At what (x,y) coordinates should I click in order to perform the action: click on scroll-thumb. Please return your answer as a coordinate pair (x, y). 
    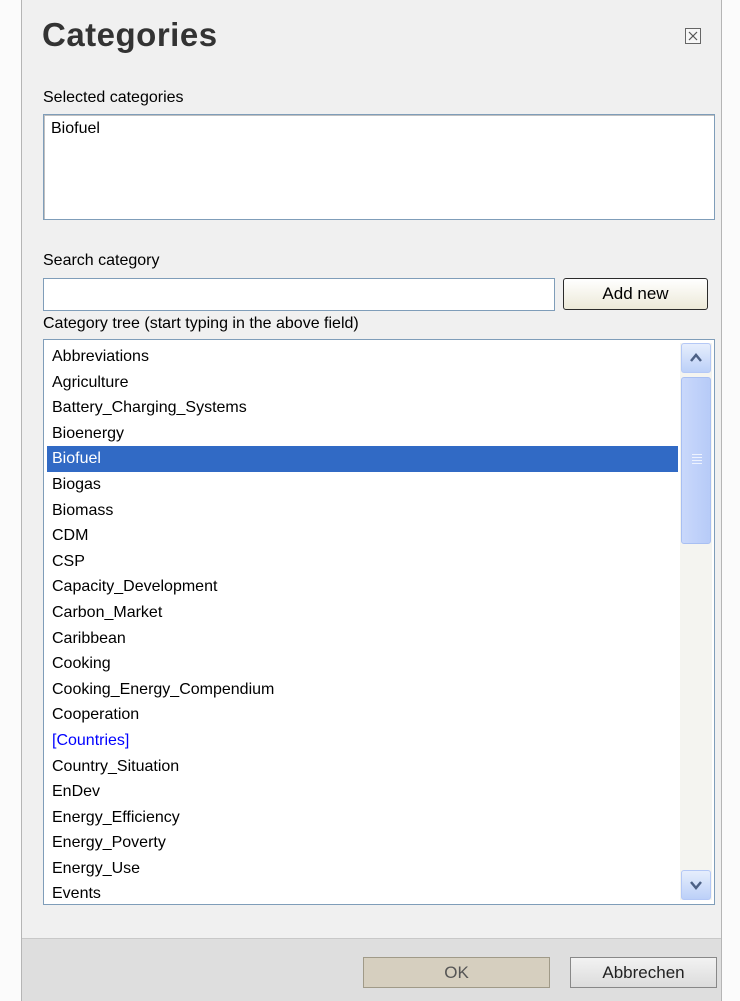
    Looking at the image, I should click on (696, 460).